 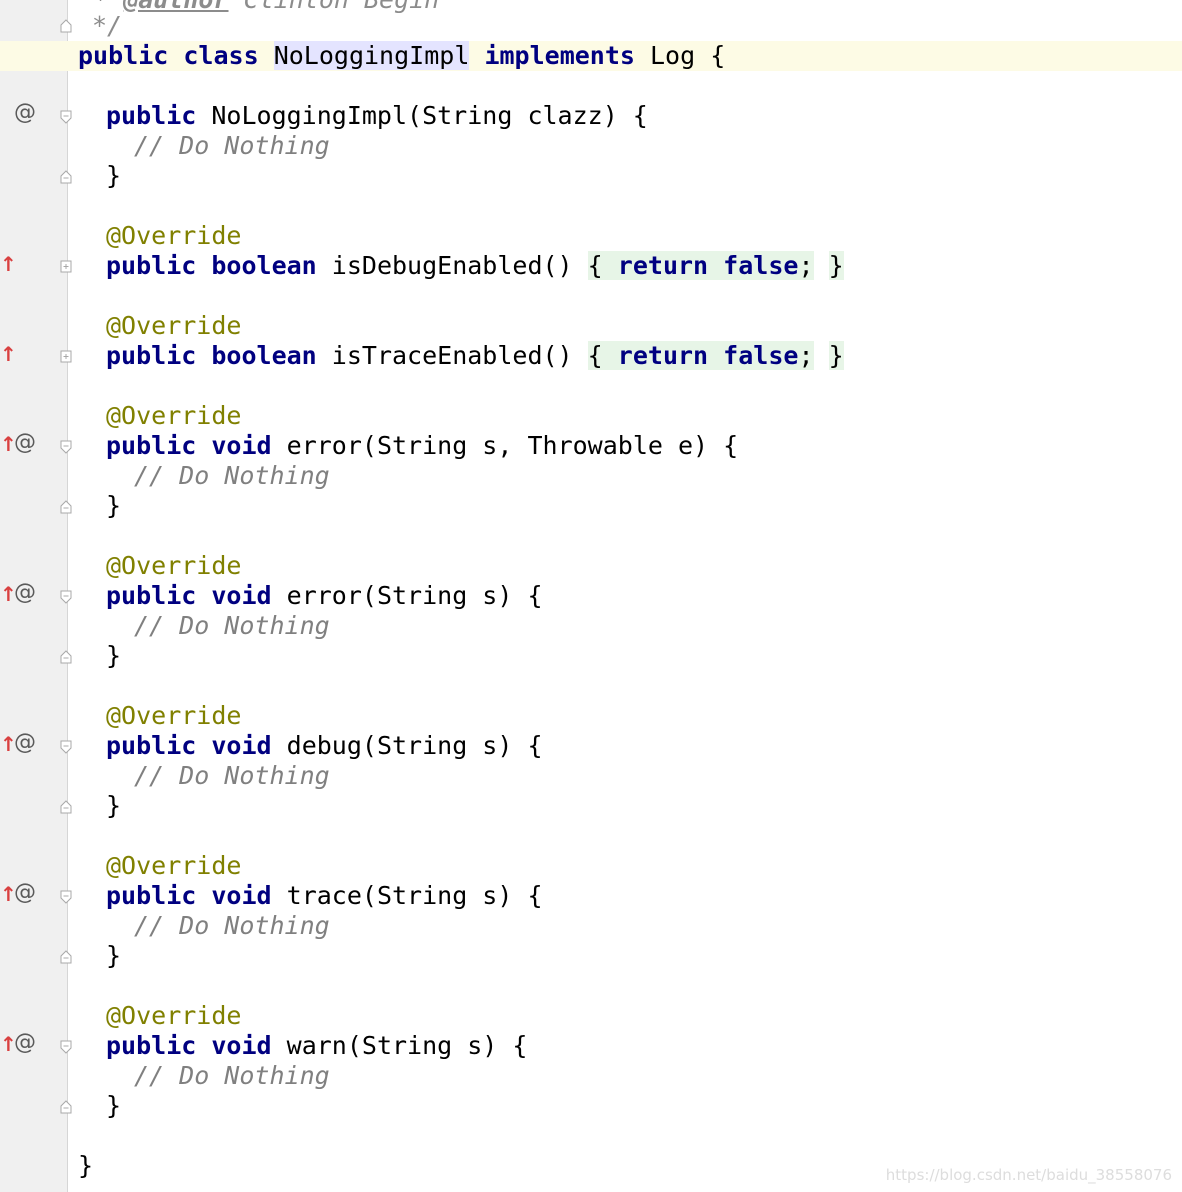 What do you see at coordinates (324, 745) in the screenshot?
I see `method-signature: public void debug(String s) {` at bounding box center [324, 745].